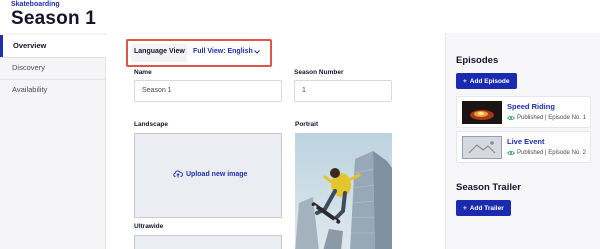 Image resolution: width=600 pixels, height=249 pixels. What do you see at coordinates (217, 174) in the screenshot?
I see `upload-image-label: Upload new image` at bounding box center [217, 174].